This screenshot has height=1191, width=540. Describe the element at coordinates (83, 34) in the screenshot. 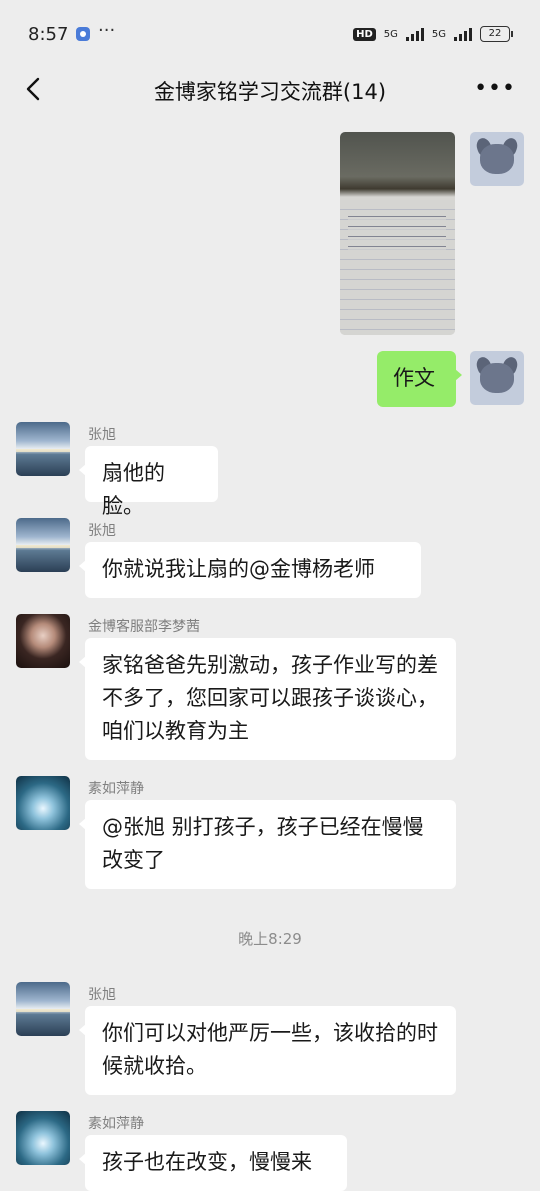

I see `app-notification-icon` at that location.